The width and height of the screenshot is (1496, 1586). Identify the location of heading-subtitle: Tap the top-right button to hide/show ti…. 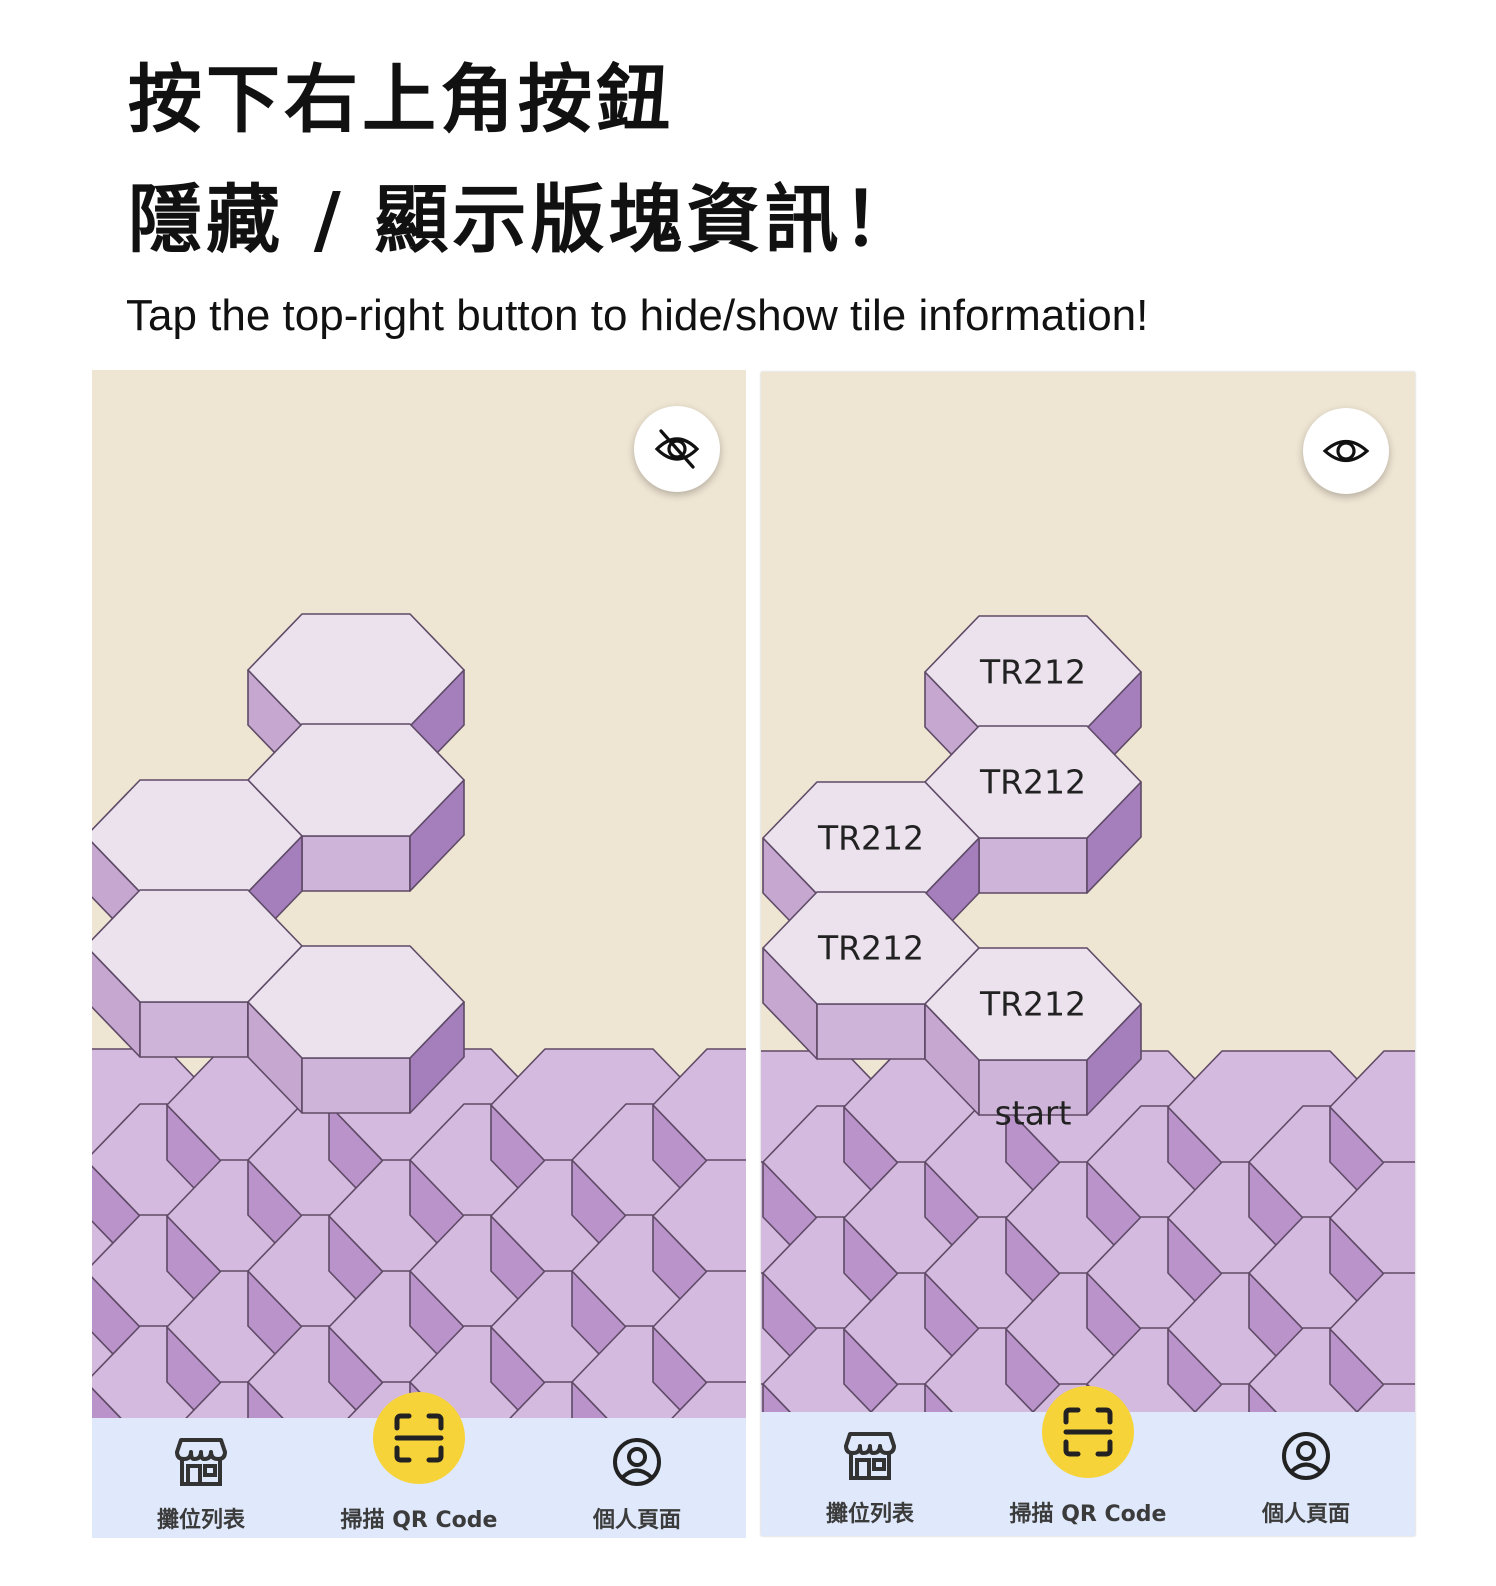
(637, 315).